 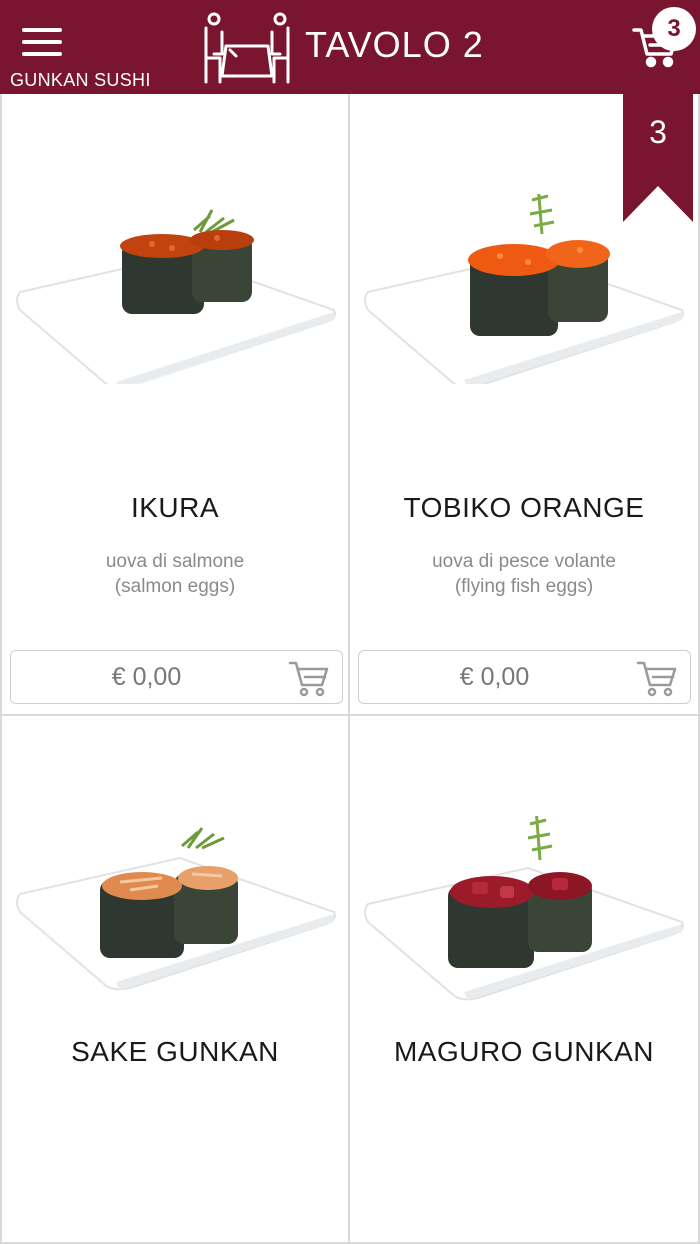 I want to click on product-name: IKURA, so click(x=175, y=507).